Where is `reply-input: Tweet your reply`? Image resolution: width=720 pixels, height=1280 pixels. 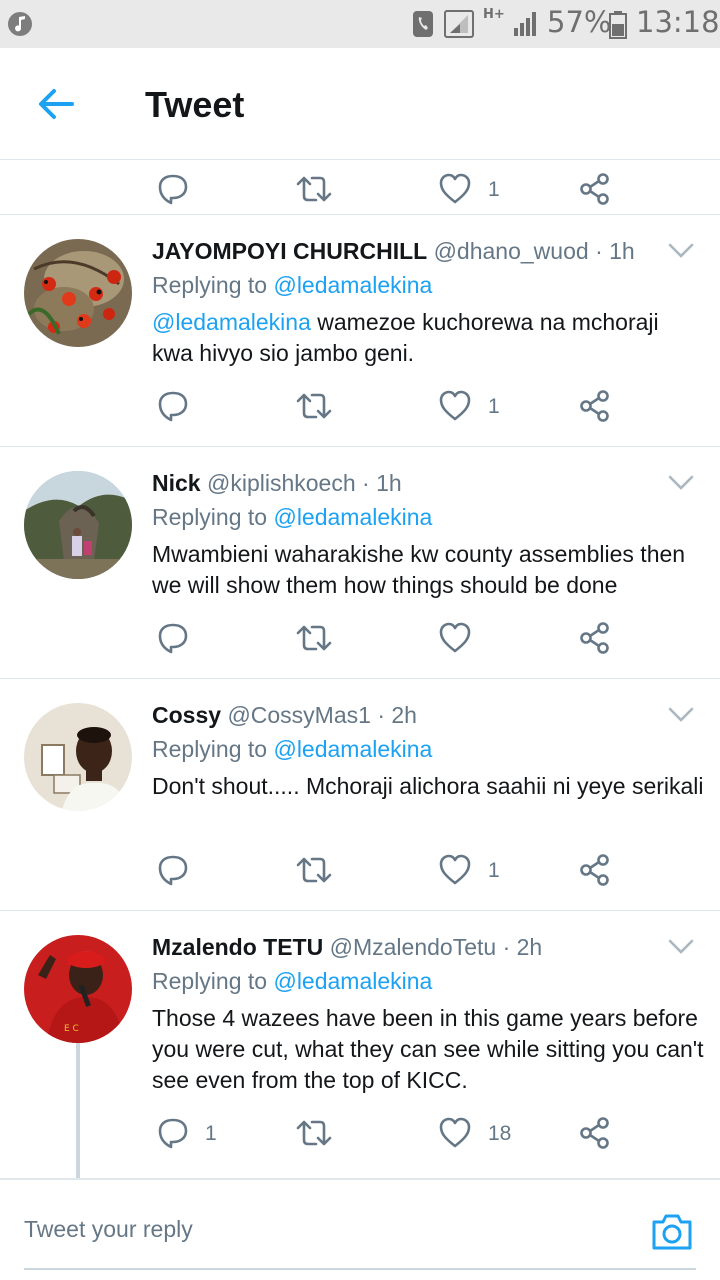
reply-input: Tweet your reply is located at coordinates (108, 1229).